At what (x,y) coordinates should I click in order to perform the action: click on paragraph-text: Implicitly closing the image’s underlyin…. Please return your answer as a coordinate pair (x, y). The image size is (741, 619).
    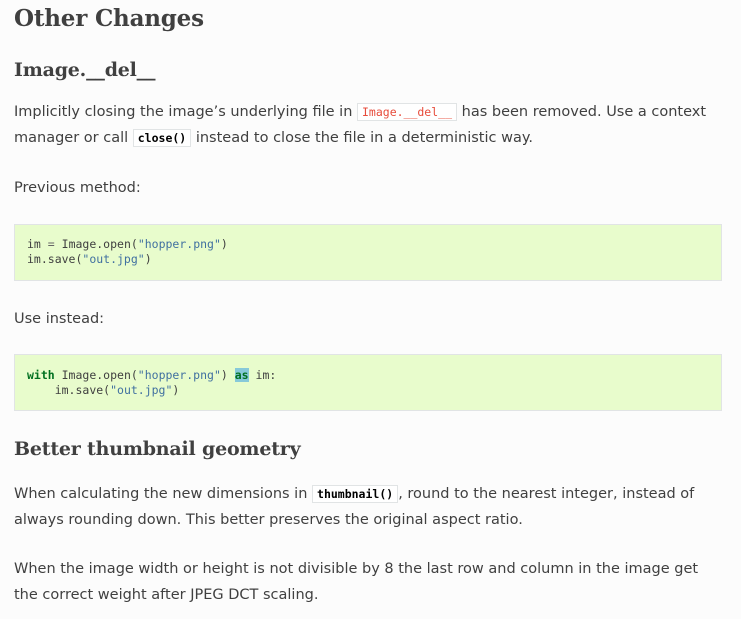
    Looking at the image, I should click on (185, 112).